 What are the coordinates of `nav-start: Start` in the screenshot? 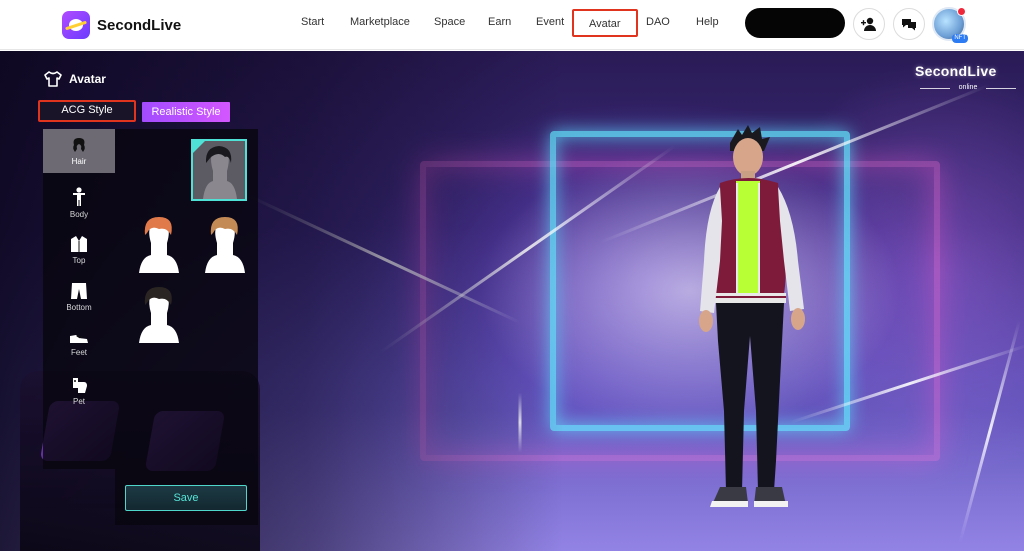 It's located at (312, 22).